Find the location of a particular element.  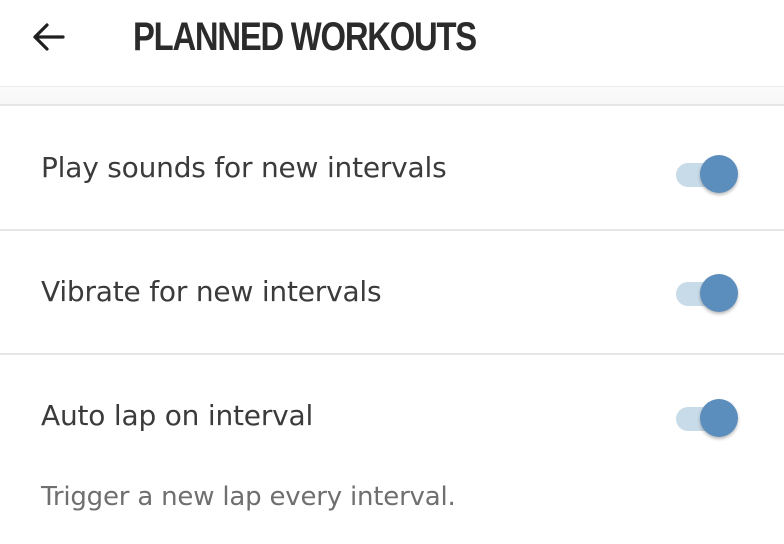

auto-lap-toggle is located at coordinates (707, 418).